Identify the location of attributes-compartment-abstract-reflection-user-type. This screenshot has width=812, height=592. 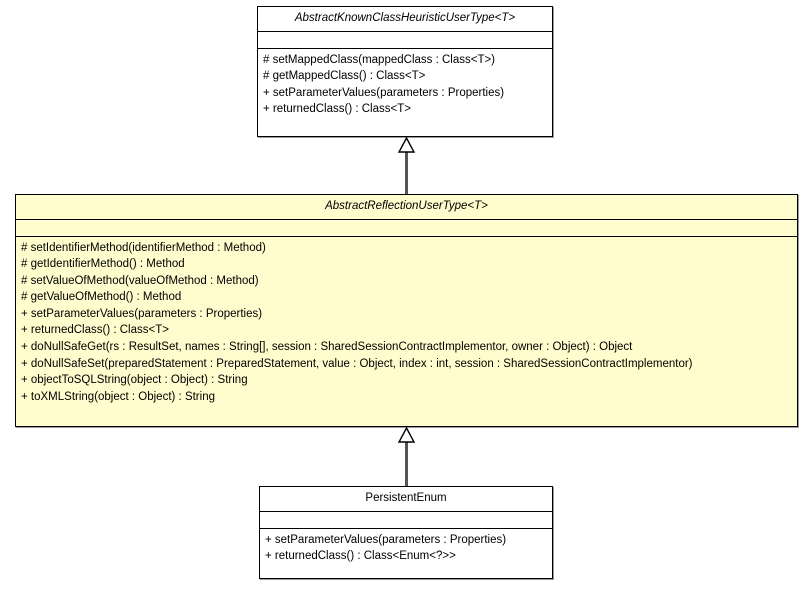
(406, 228).